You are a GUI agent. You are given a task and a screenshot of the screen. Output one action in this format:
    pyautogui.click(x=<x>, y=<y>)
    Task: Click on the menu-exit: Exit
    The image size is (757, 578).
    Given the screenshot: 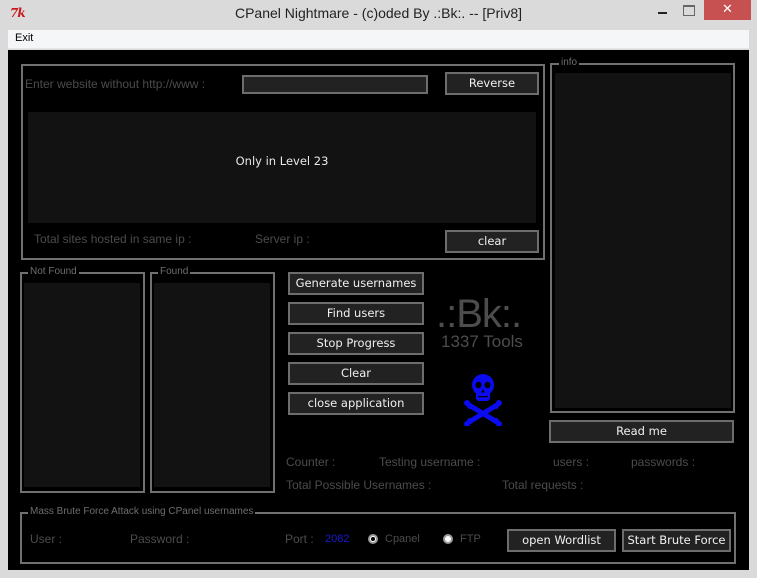 What is the action you would take?
    pyautogui.click(x=24, y=38)
    